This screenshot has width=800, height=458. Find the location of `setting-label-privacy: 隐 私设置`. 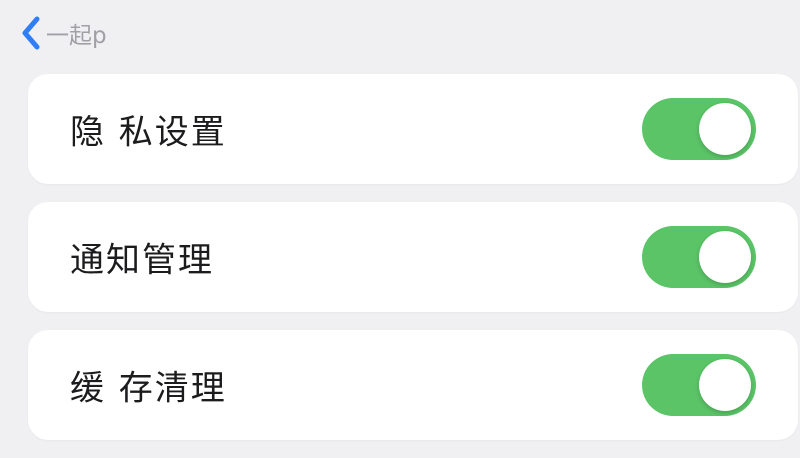

setting-label-privacy: 隐 私设置 is located at coordinates (148, 132).